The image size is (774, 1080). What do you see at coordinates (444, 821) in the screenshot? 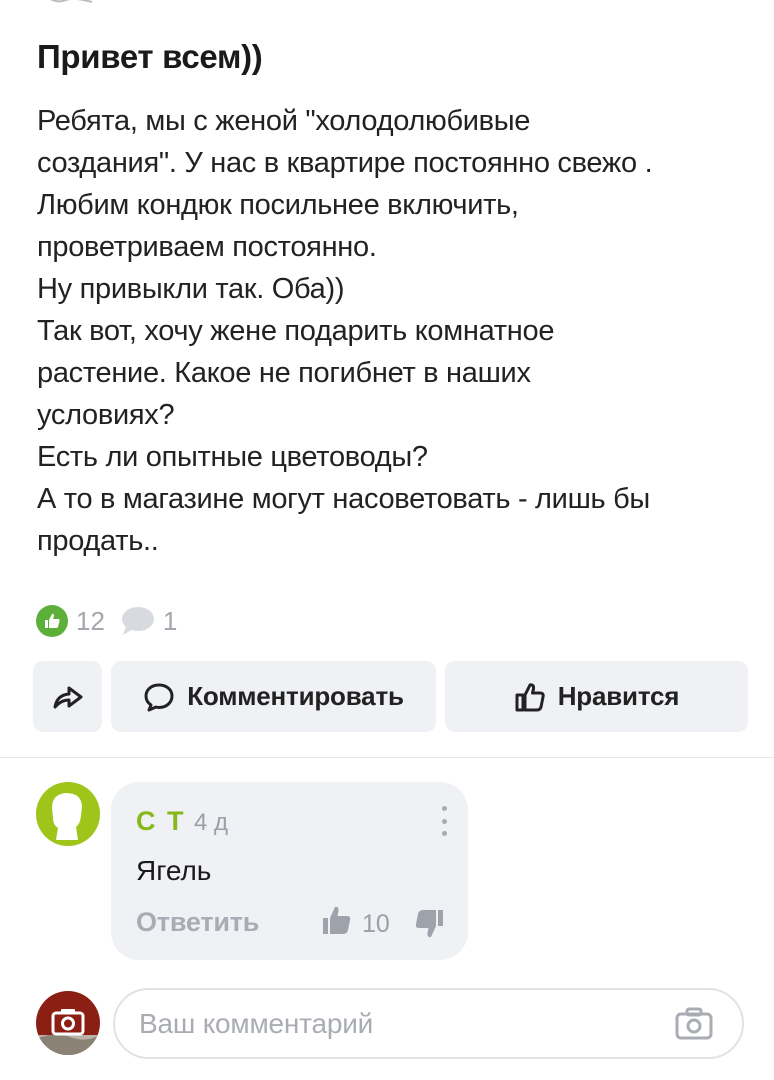
I see `more-menu-icon` at bounding box center [444, 821].